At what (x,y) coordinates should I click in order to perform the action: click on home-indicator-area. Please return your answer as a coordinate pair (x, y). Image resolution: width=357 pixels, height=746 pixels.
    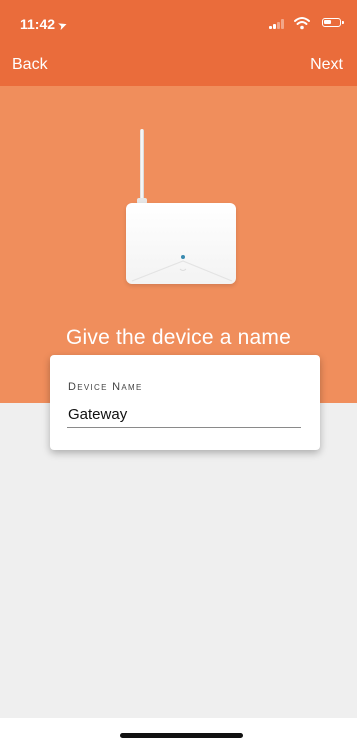
    Looking at the image, I should click on (178, 732).